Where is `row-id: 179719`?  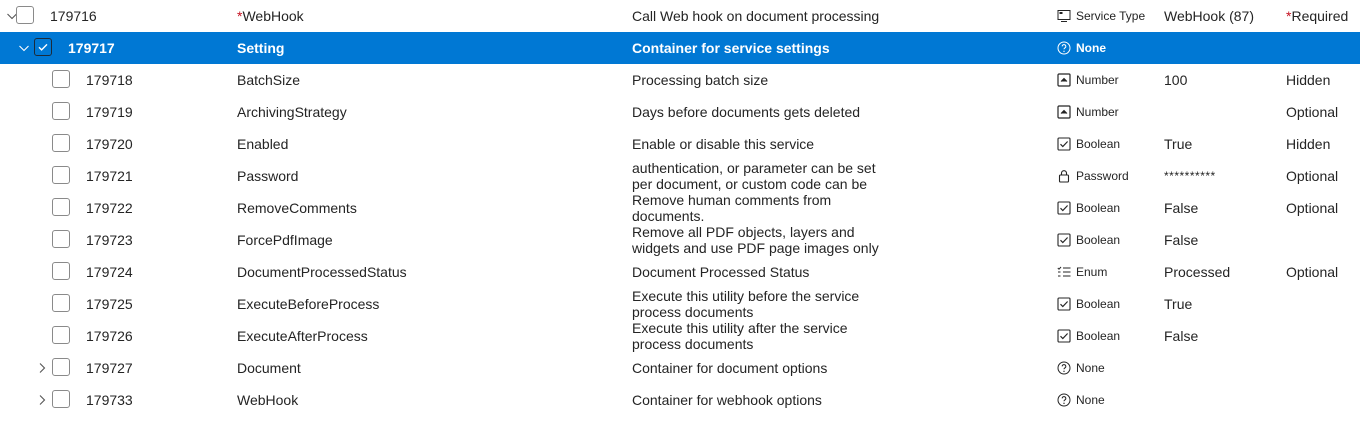 row-id: 179719 is located at coordinates (109, 112).